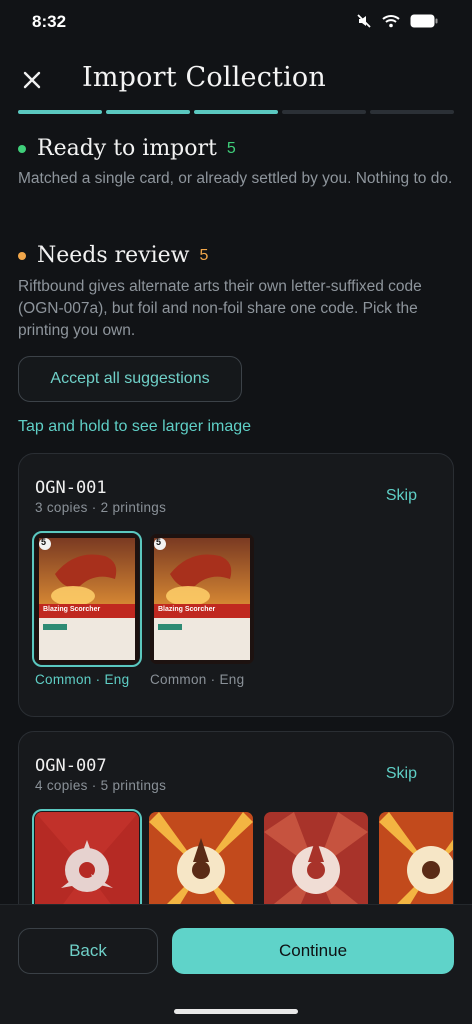 The height and width of the screenshot is (1024, 472). I want to click on page-title: Import Collection, so click(204, 77).